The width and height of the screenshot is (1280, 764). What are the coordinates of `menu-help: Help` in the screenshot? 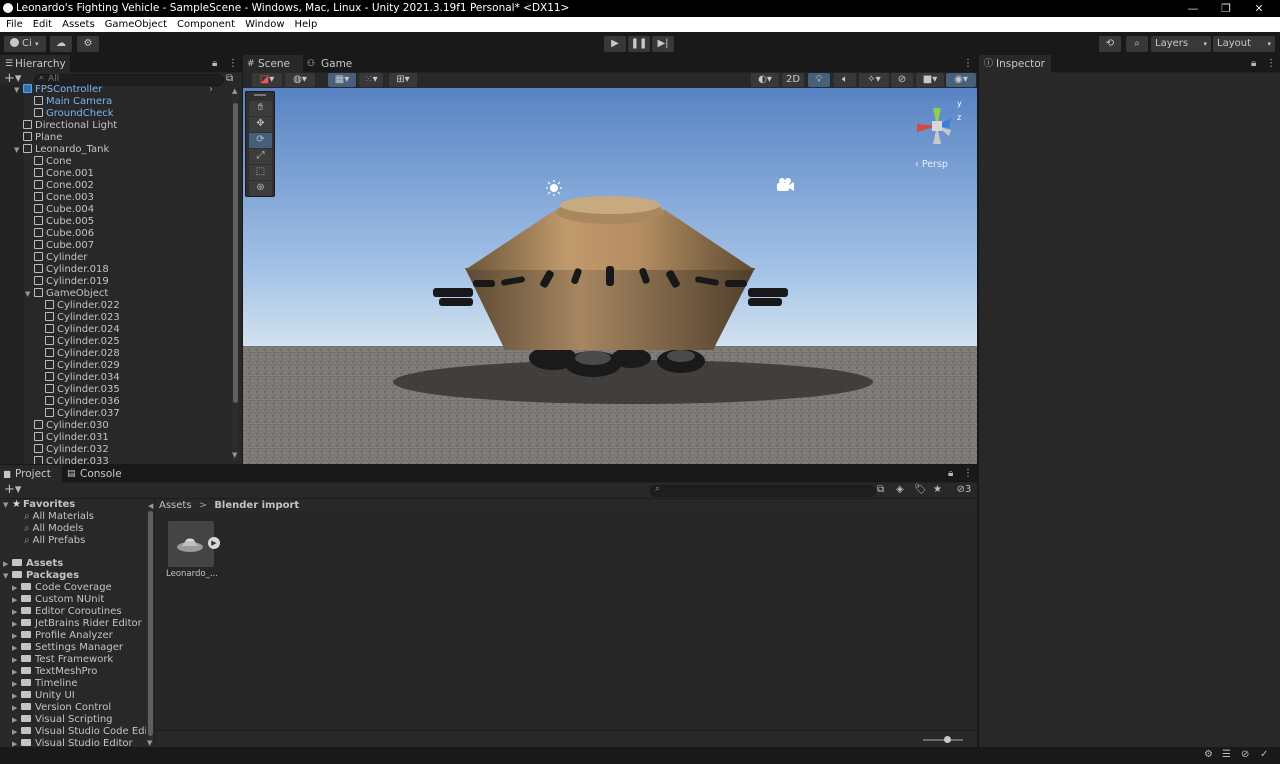 It's located at (306, 24).